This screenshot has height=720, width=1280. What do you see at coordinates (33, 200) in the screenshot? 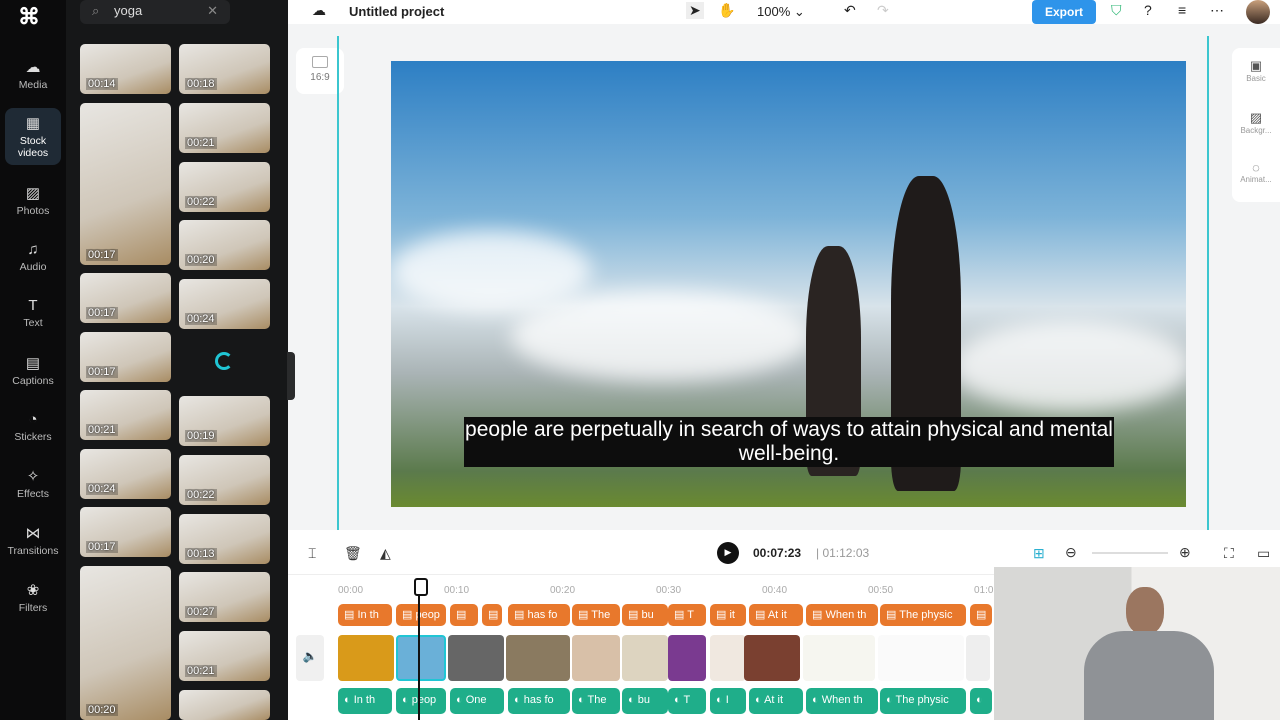
I see `nav-item-photos: ▨ Photos` at bounding box center [33, 200].